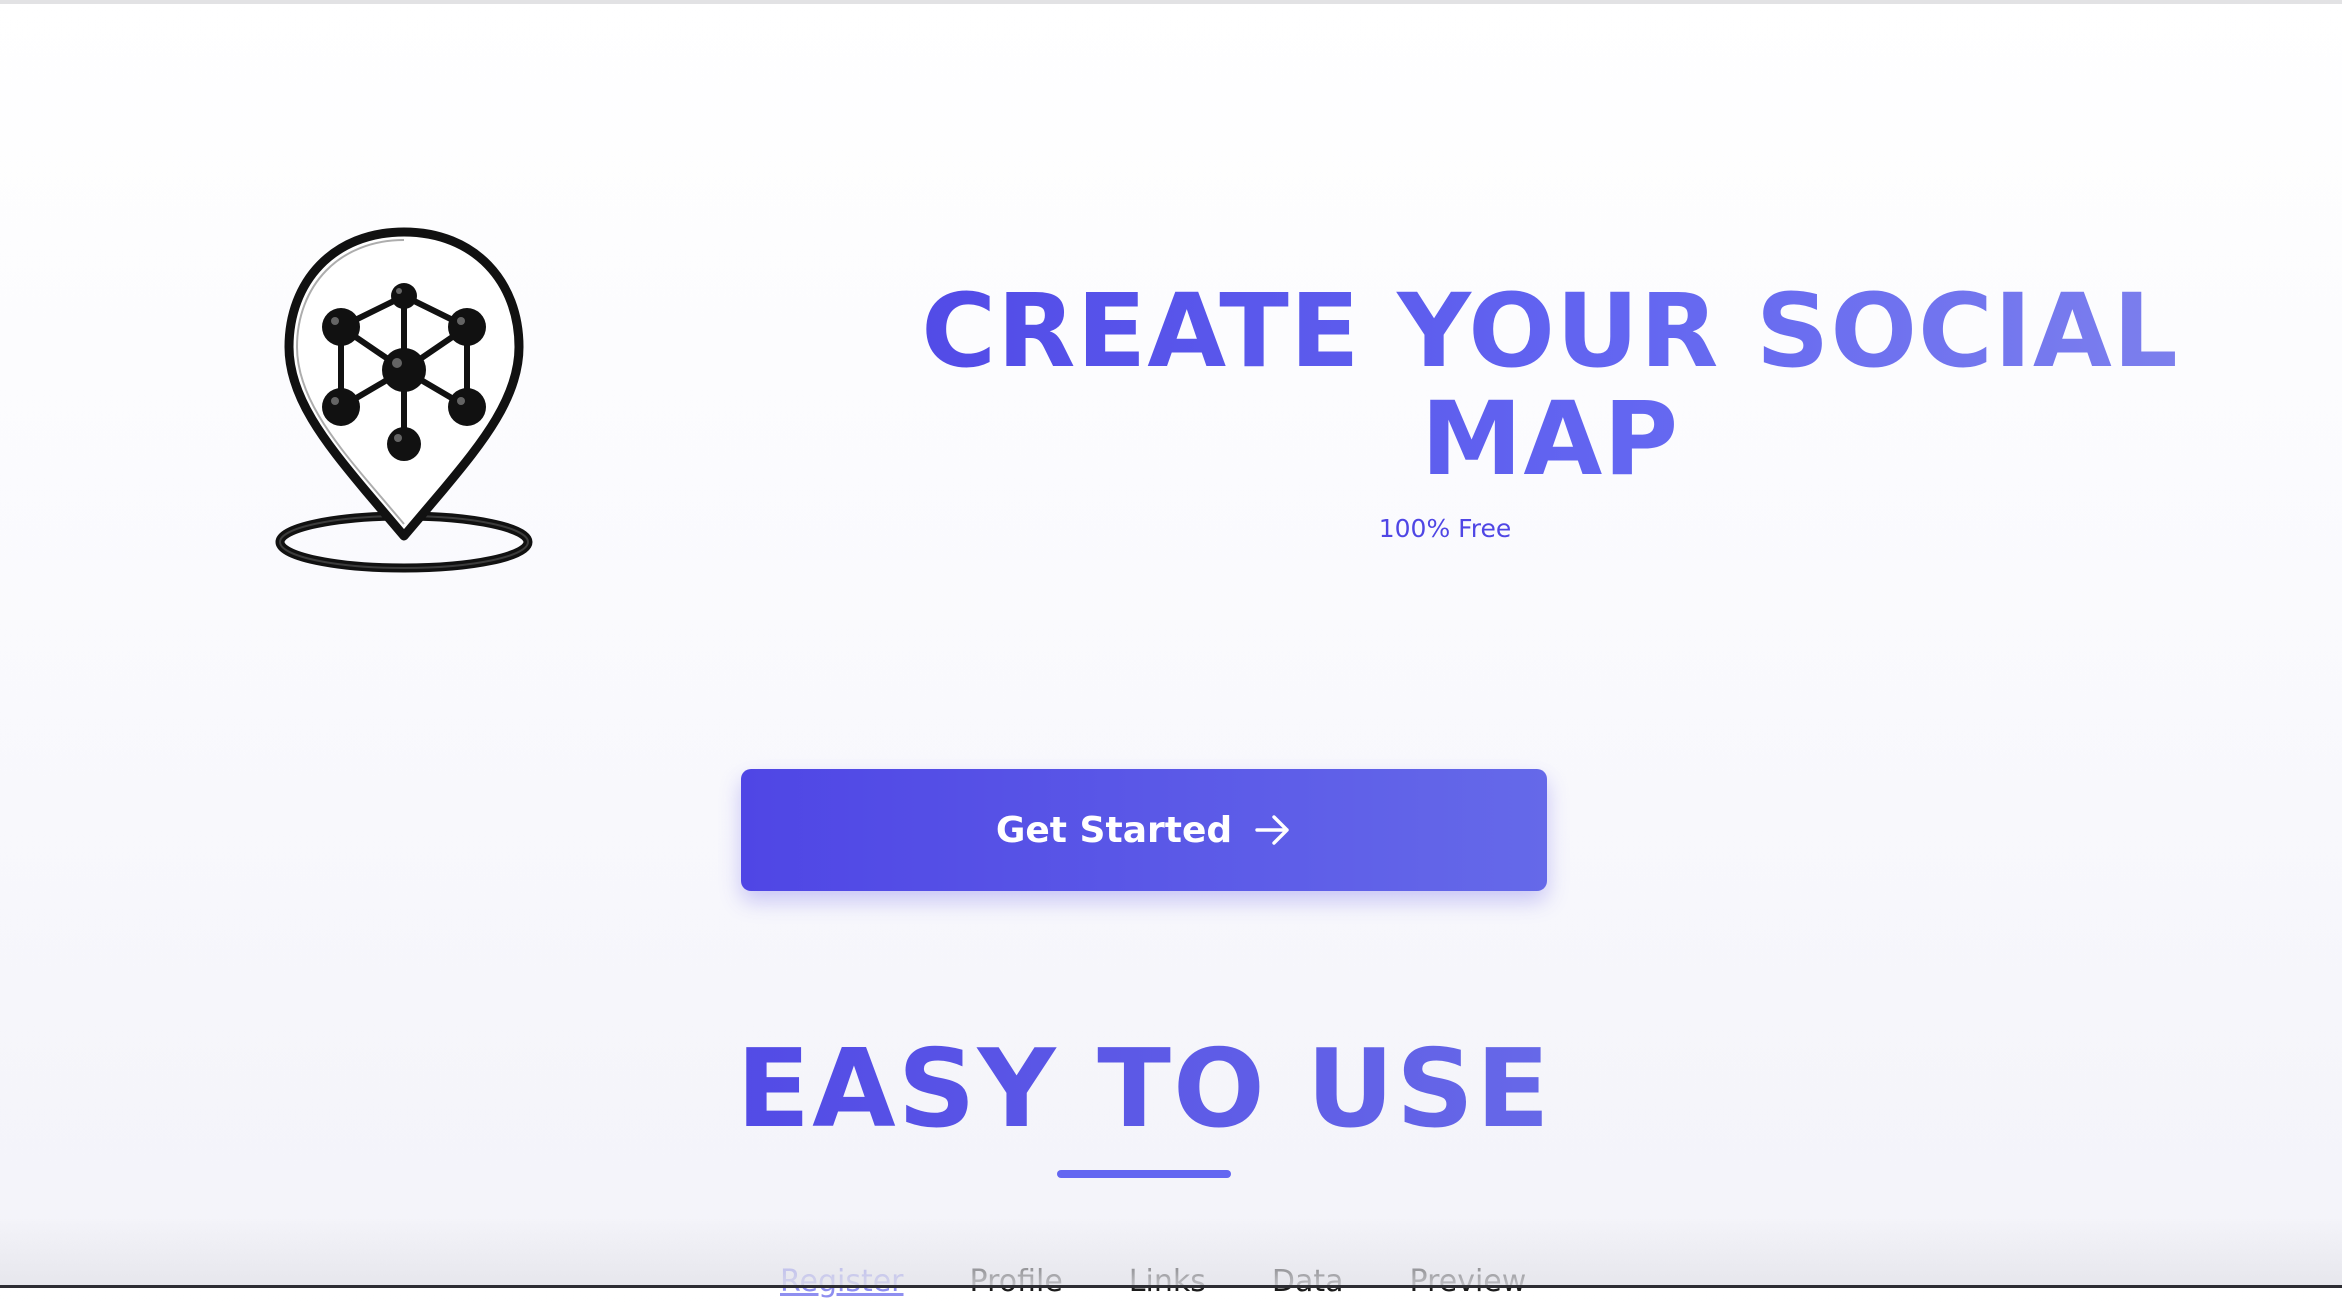 This screenshot has width=2342, height=1302. What do you see at coordinates (1016, 1282) in the screenshot?
I see `tab-profile: Profile` at bounding box center [1016, 1282].